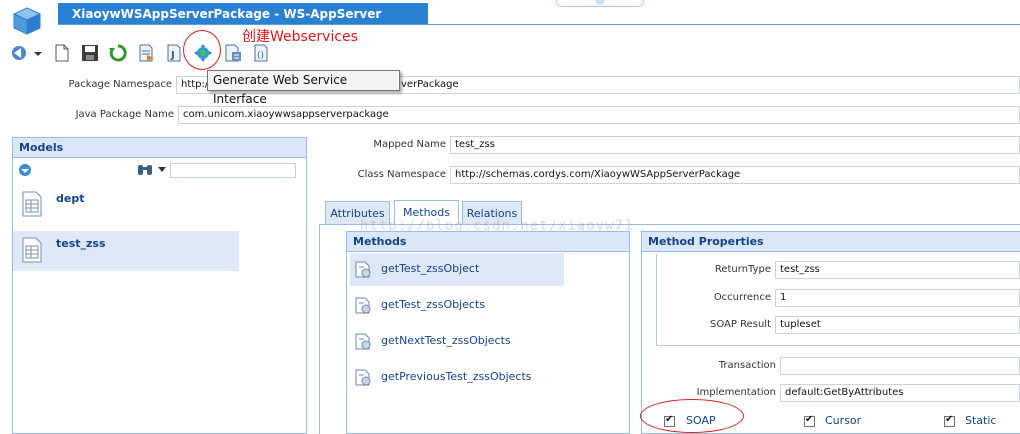 The image size is (1020, 434). I want to click on add-model-icon, so click(25, 170).